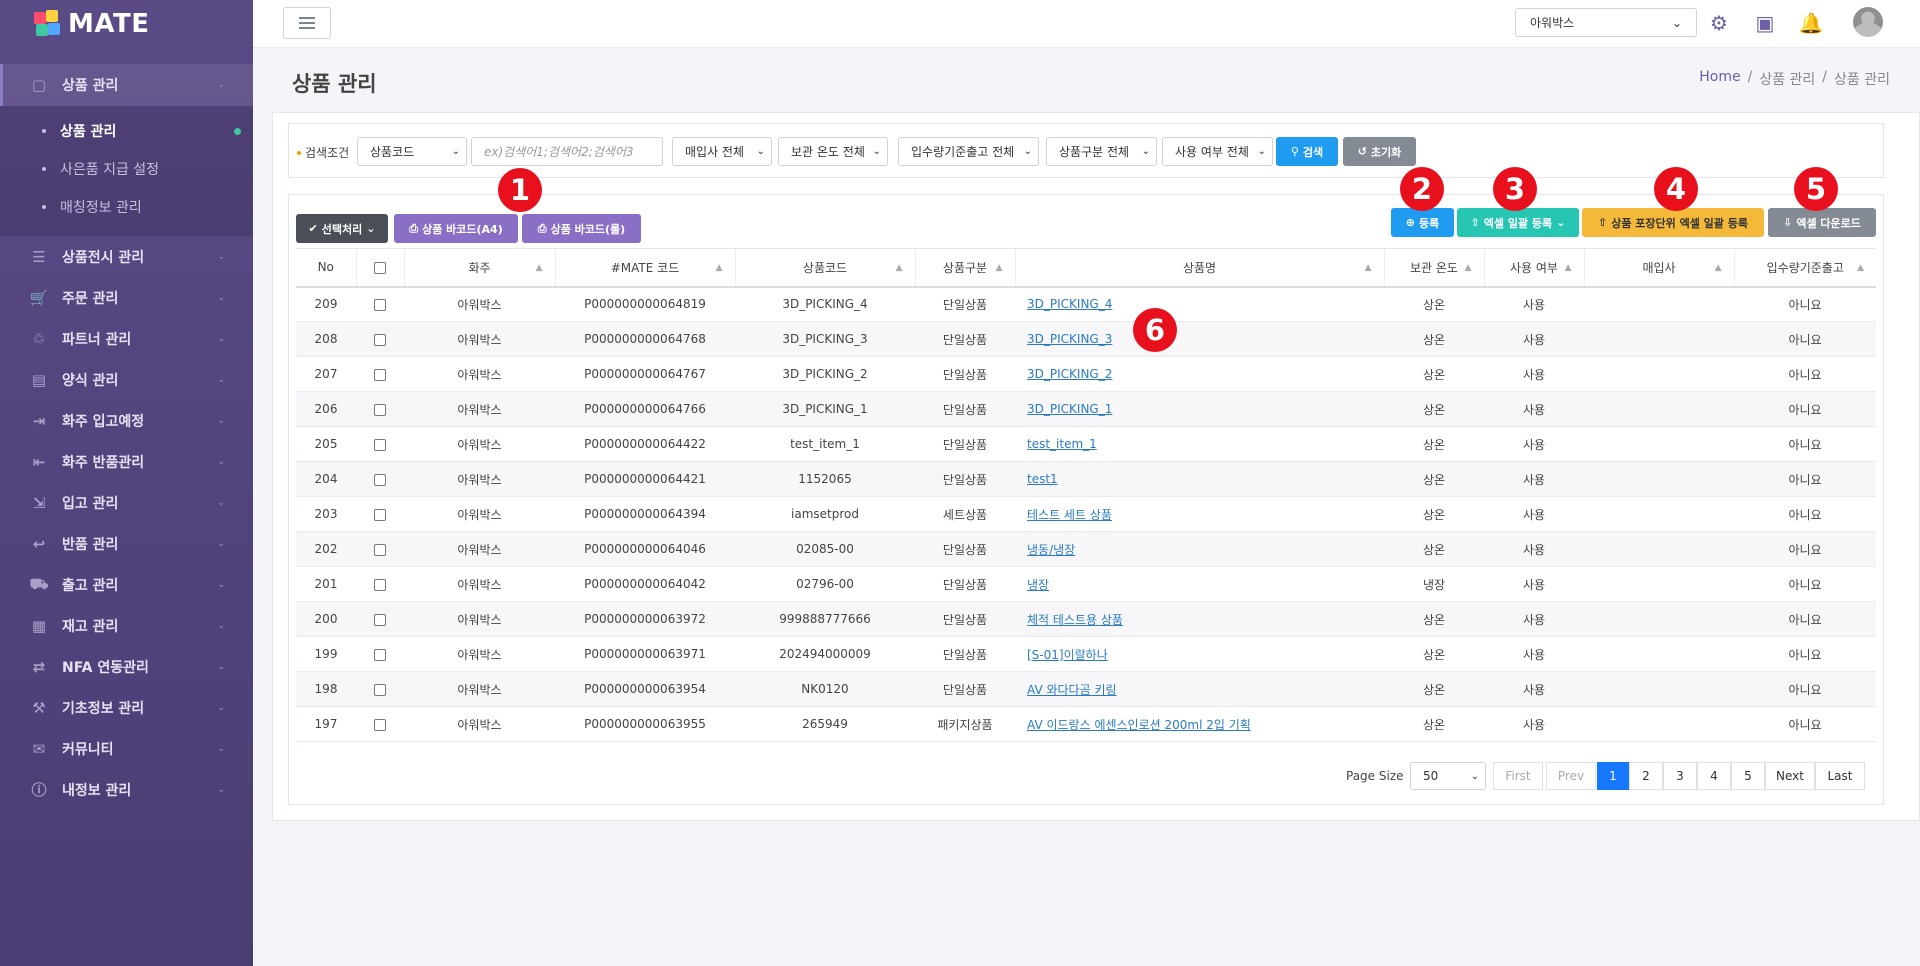 The height and width of the screenshot is (966, 1920). I want to click on register-button: ⊕ 등록, so click(1422, 222).